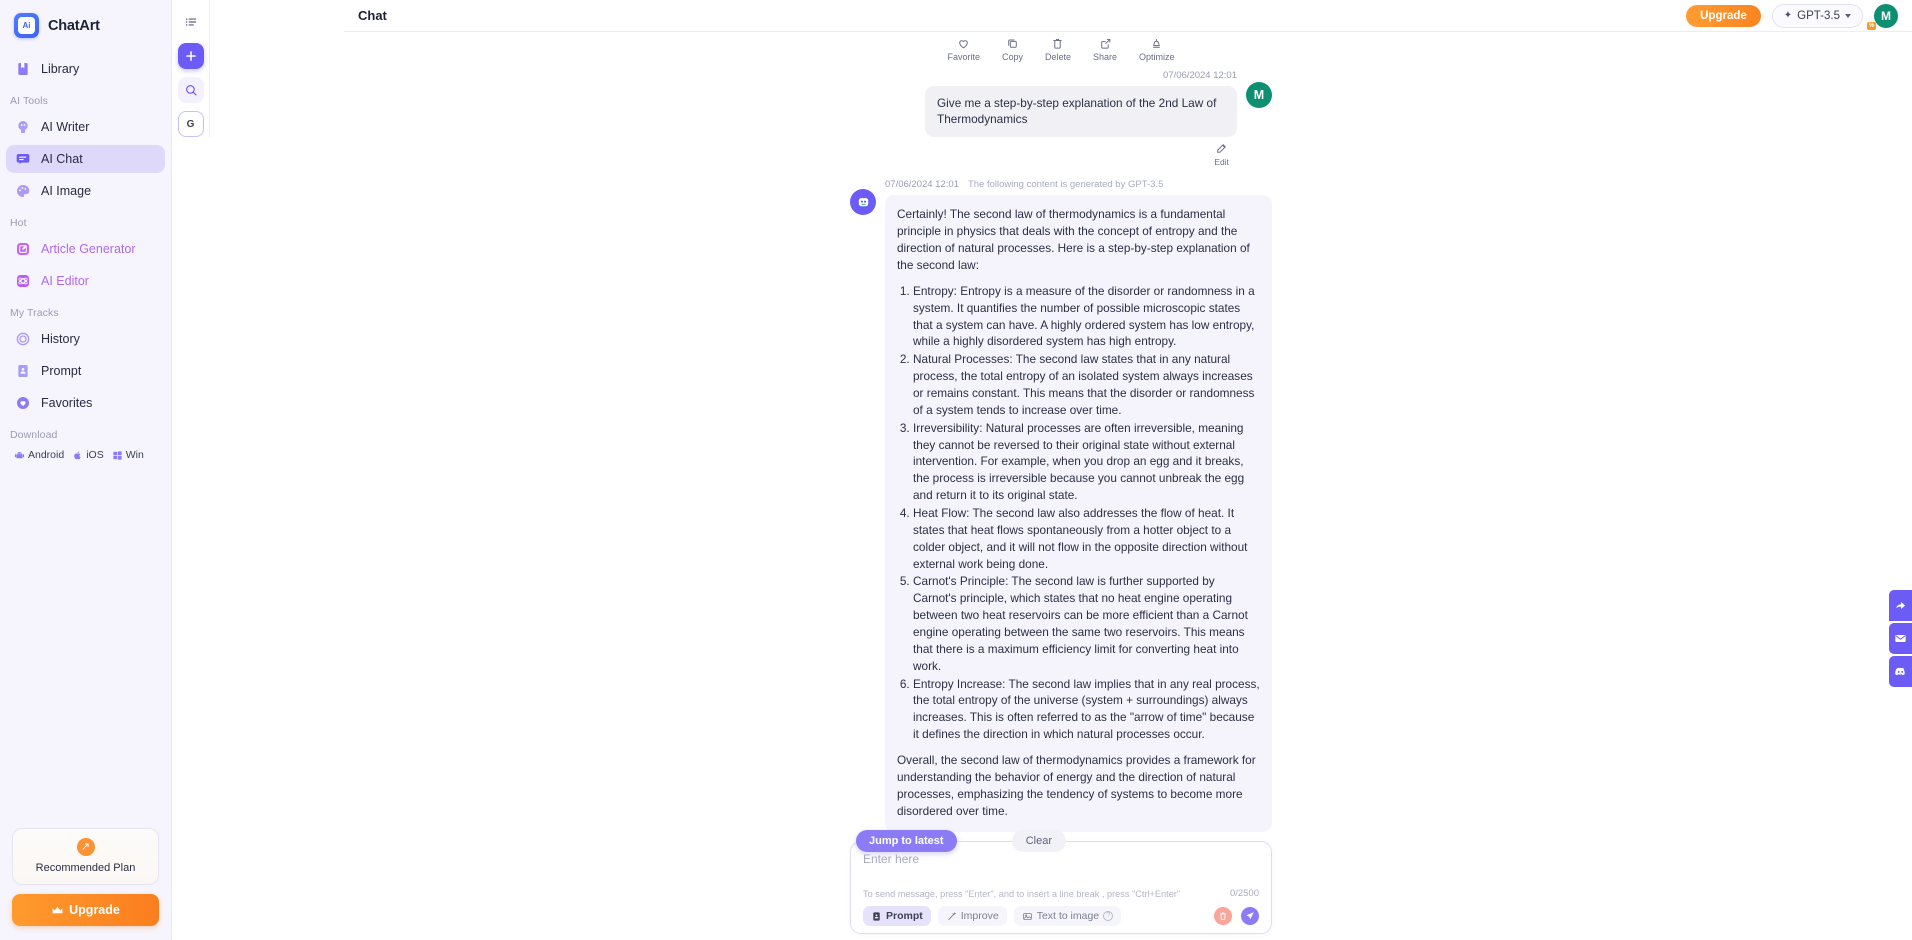 Image resolution: width=1912 pixels, height=940 pixels. I want to click on upgrade-button-header: Upgrade, so click(1723, 15).